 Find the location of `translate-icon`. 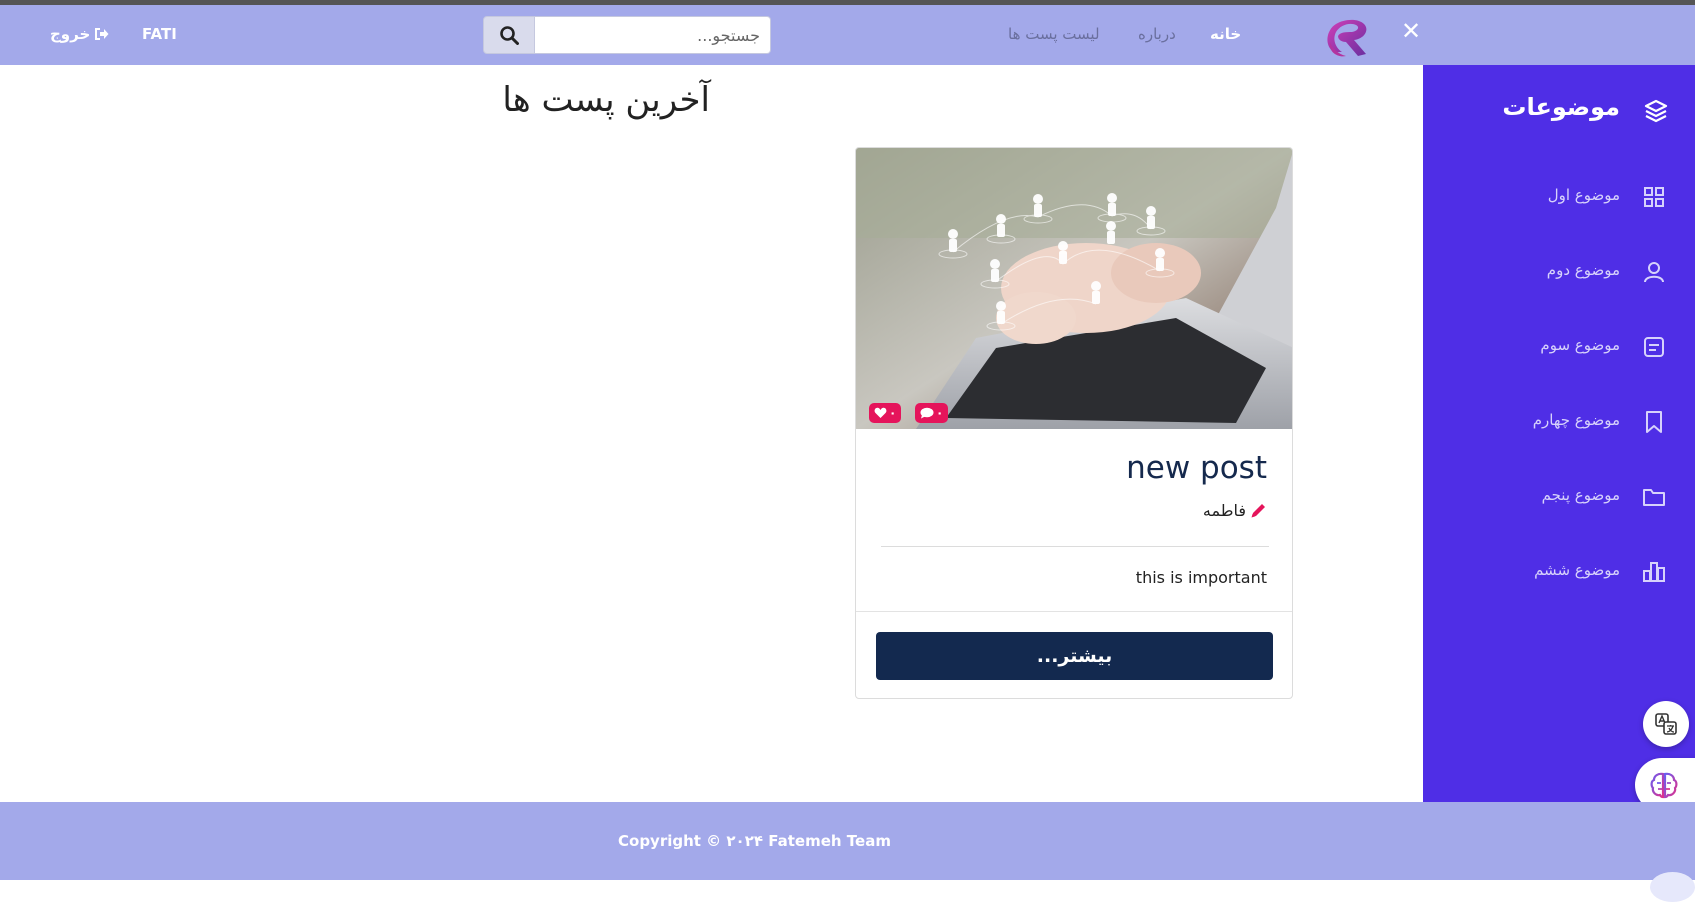

translate-icon is located at coordinates (1666, 724).